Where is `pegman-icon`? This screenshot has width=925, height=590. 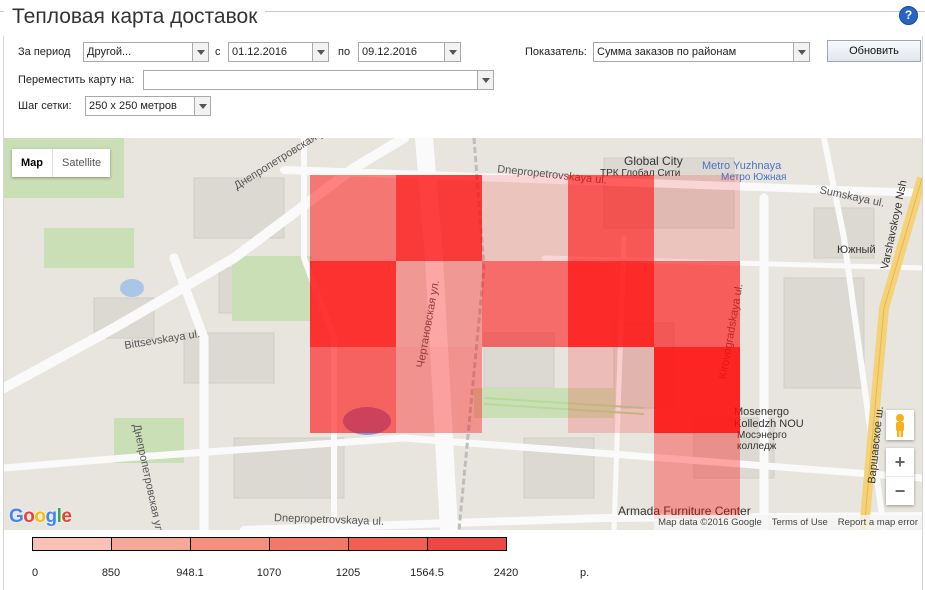
pegman-icon is located at coordinates (900, 425).